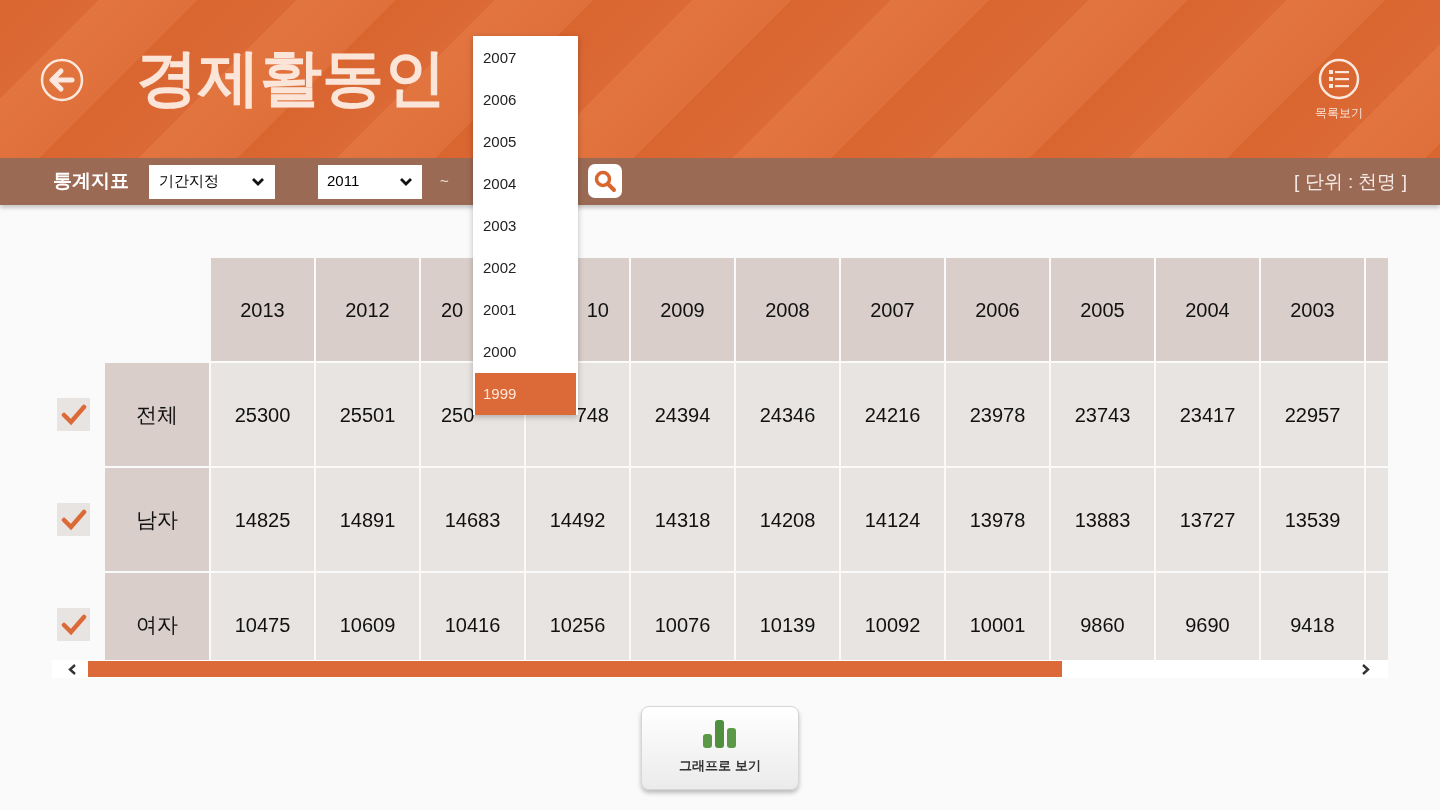  What do you see at coordinates (997, 414) in the screenshot?
I see `table-cell: 23978` at bounding box center [997, 414].